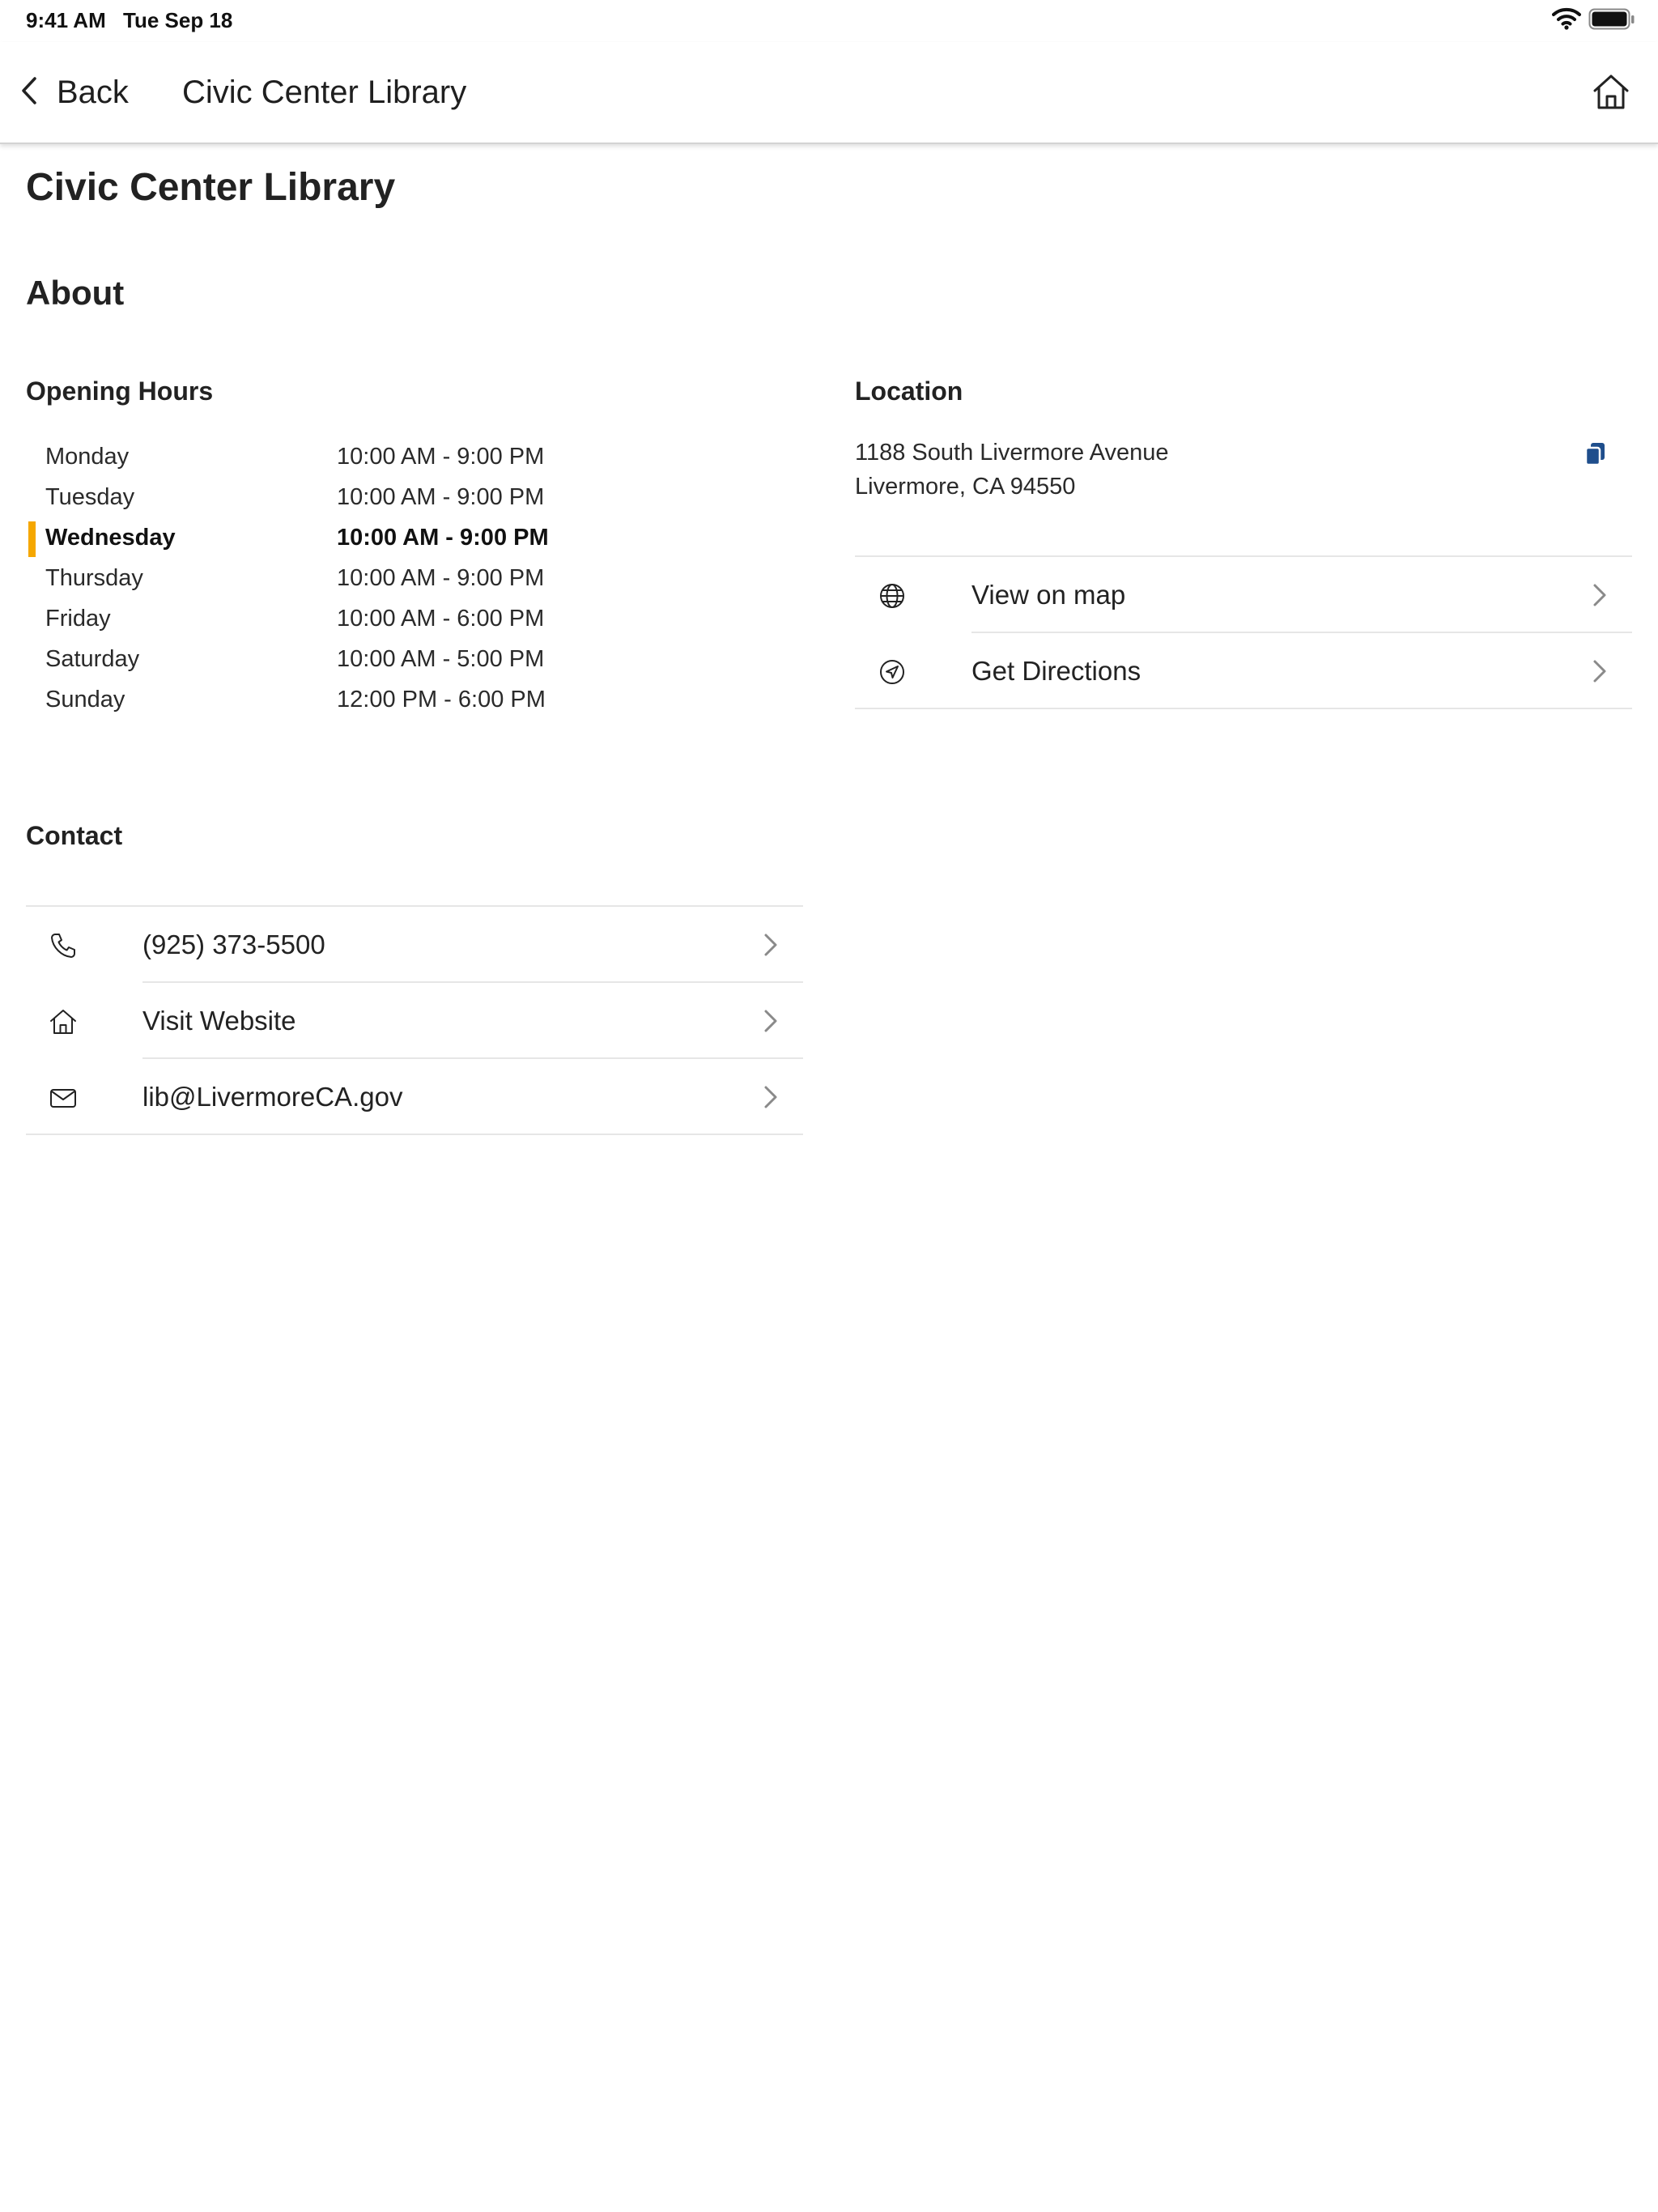 The image size is (1658, 2212). I want to click on hours-row-thursday: Thursday 10:00 AM - 9:00 PM, so click(309, 579).